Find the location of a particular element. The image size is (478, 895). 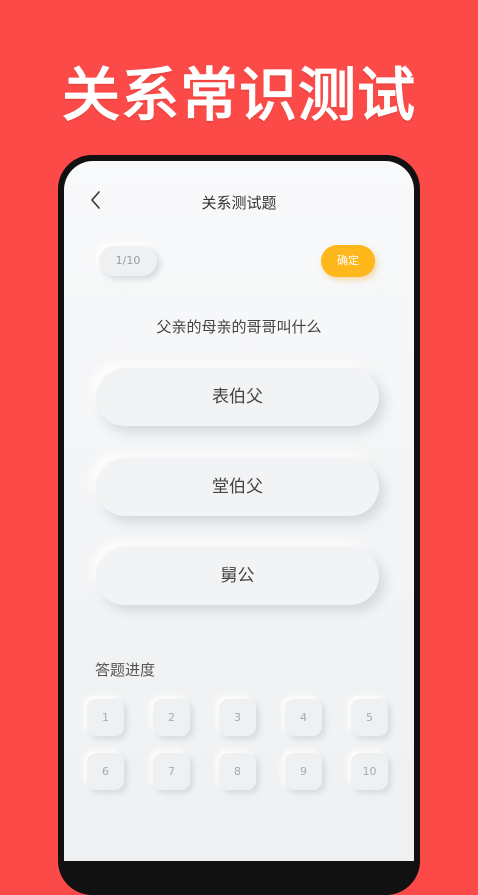

progress-item-7: 7 is located at coordinates (171, 771).